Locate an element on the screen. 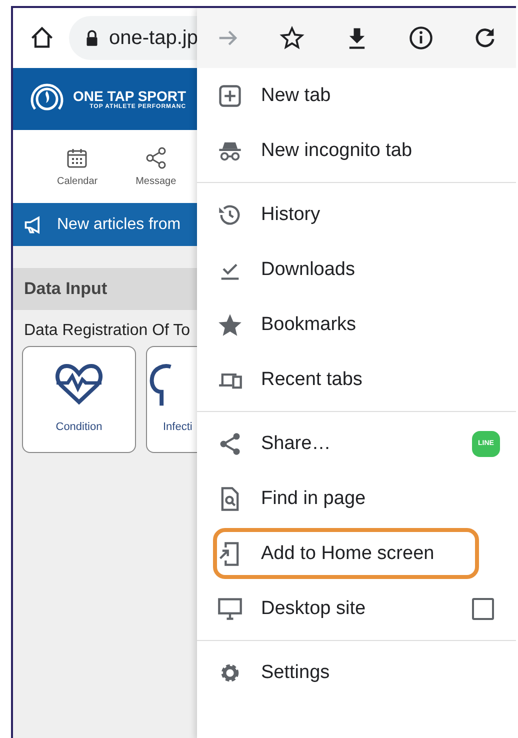 The width and height of the screenshot is (518, 738). desktop-icon is located at coordinates (230, 609).